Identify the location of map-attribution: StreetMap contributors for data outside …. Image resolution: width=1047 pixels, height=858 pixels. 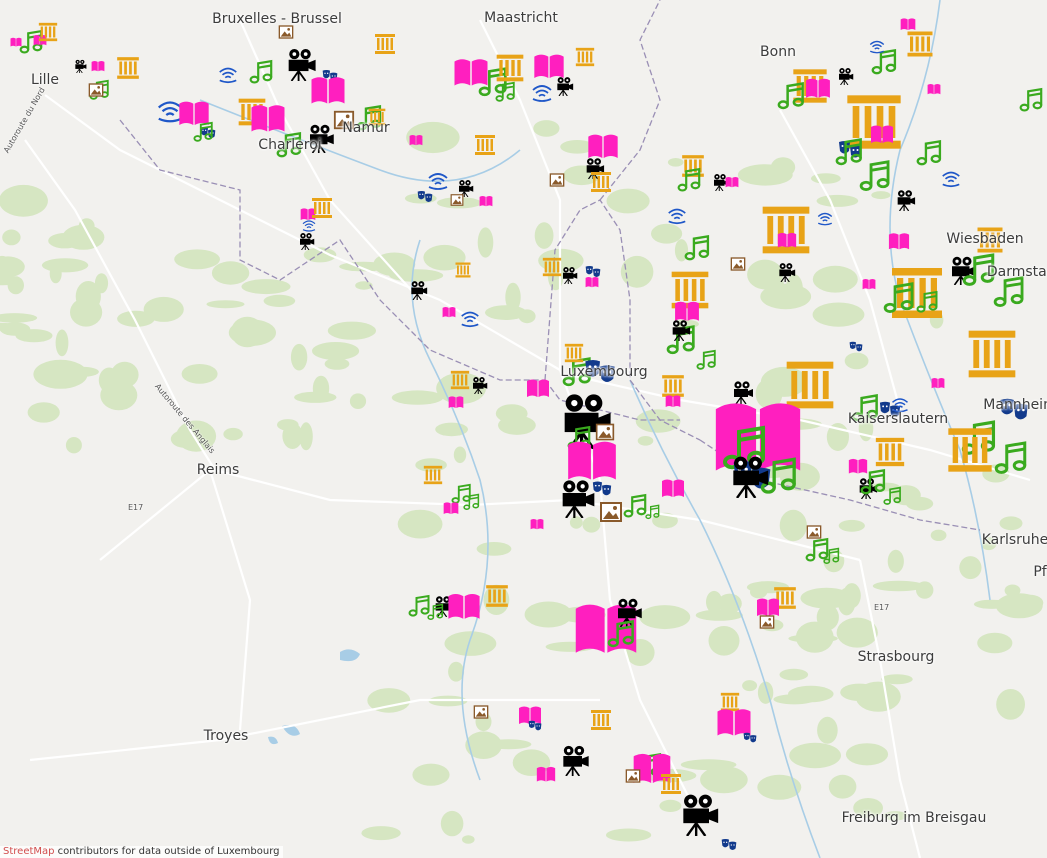
(141, 852).